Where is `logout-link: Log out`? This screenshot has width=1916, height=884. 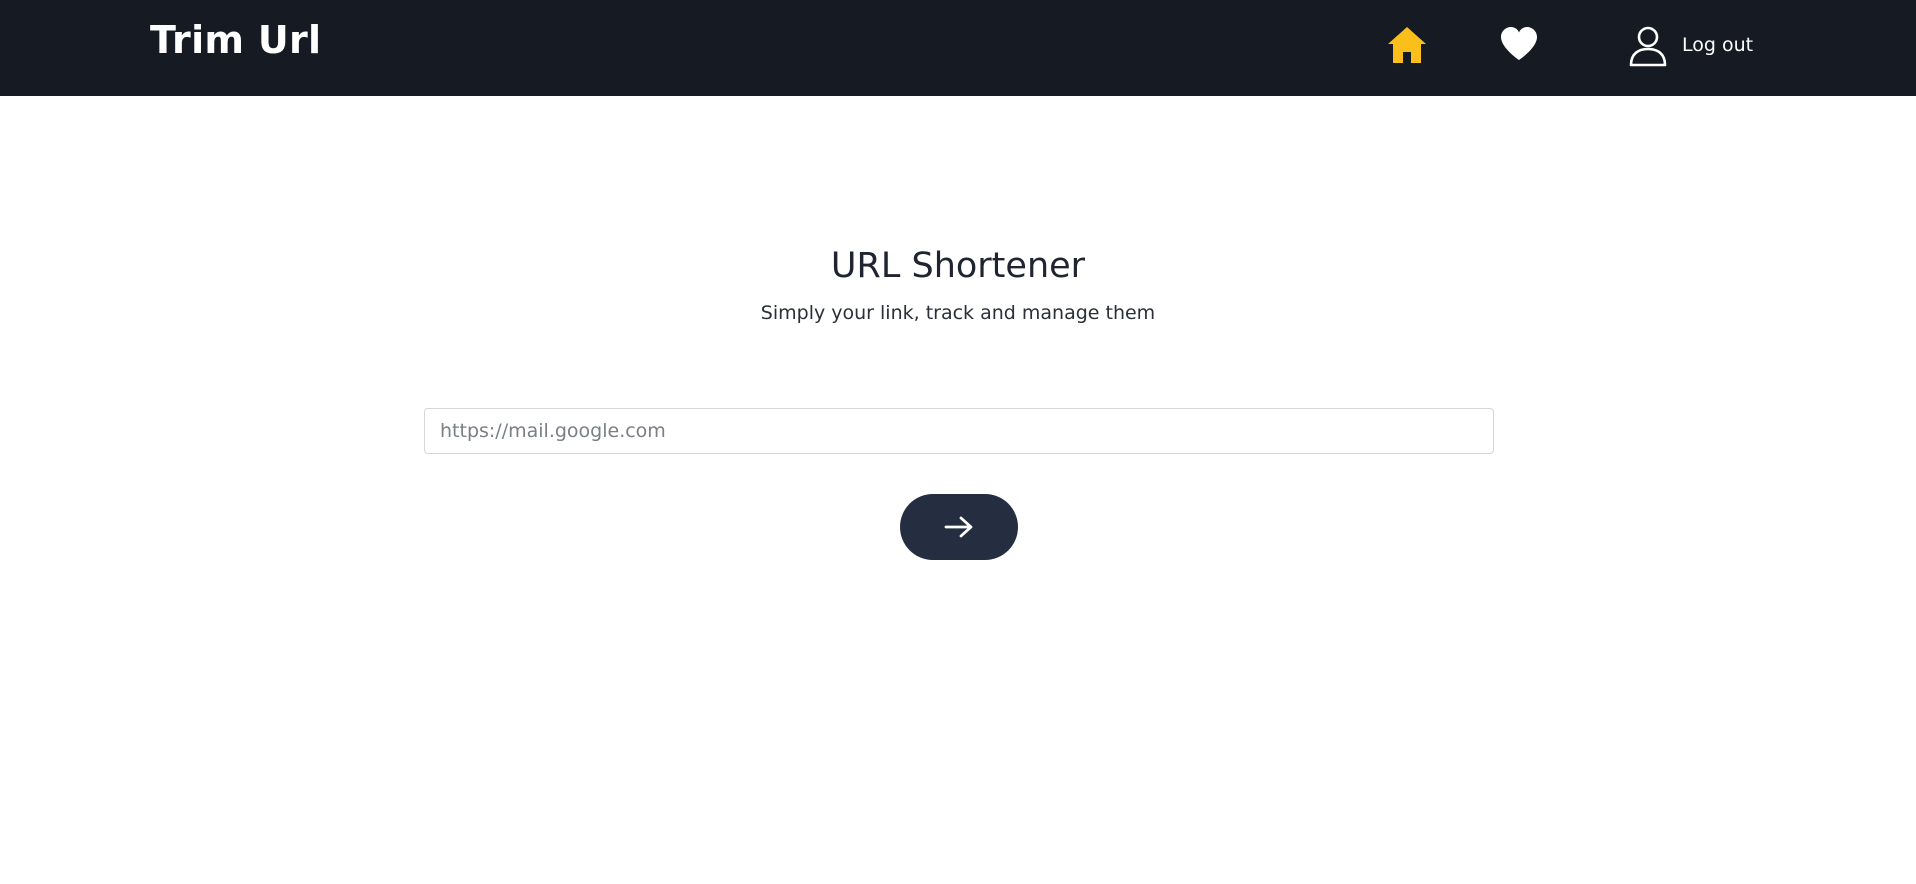 logout-link: Log out is located at coordinates (1690, 46).